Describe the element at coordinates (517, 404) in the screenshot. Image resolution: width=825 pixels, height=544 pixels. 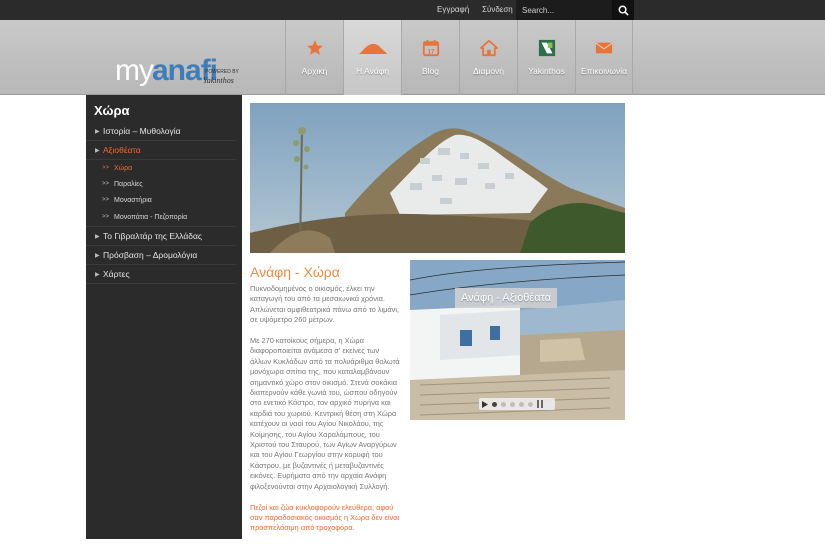
I see `slider-controls` at that location.